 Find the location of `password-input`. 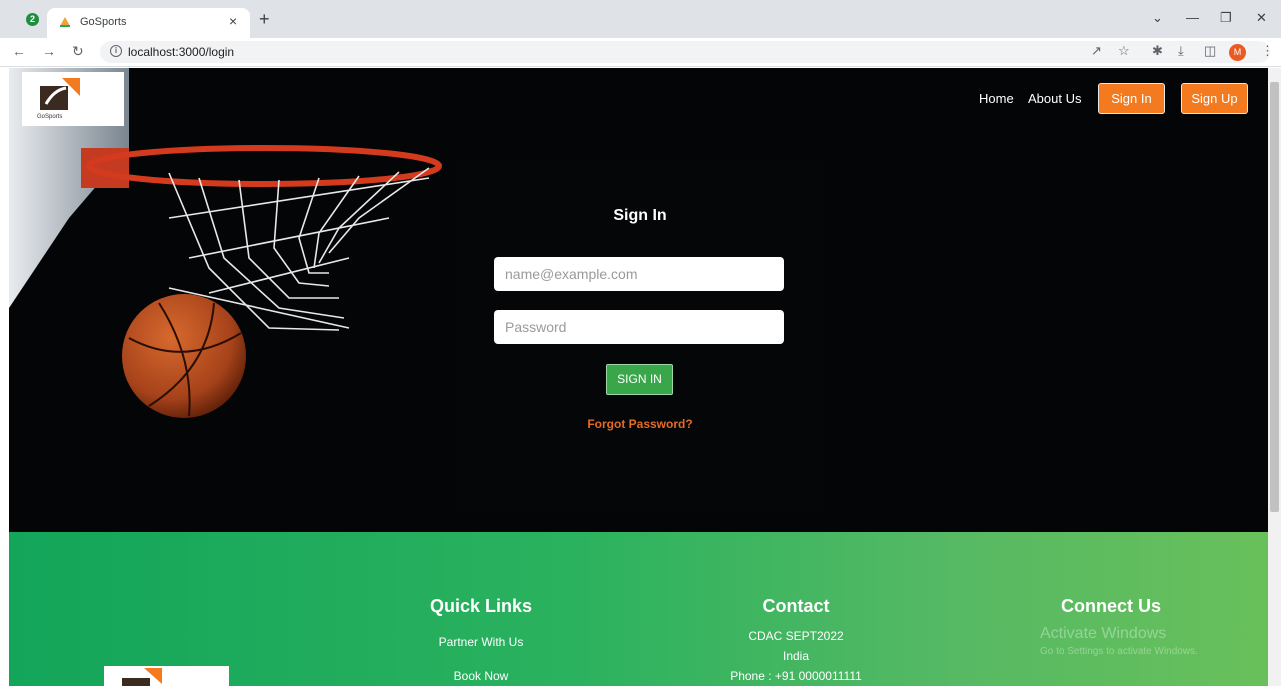

password-input is located at coordinates (639, 327).